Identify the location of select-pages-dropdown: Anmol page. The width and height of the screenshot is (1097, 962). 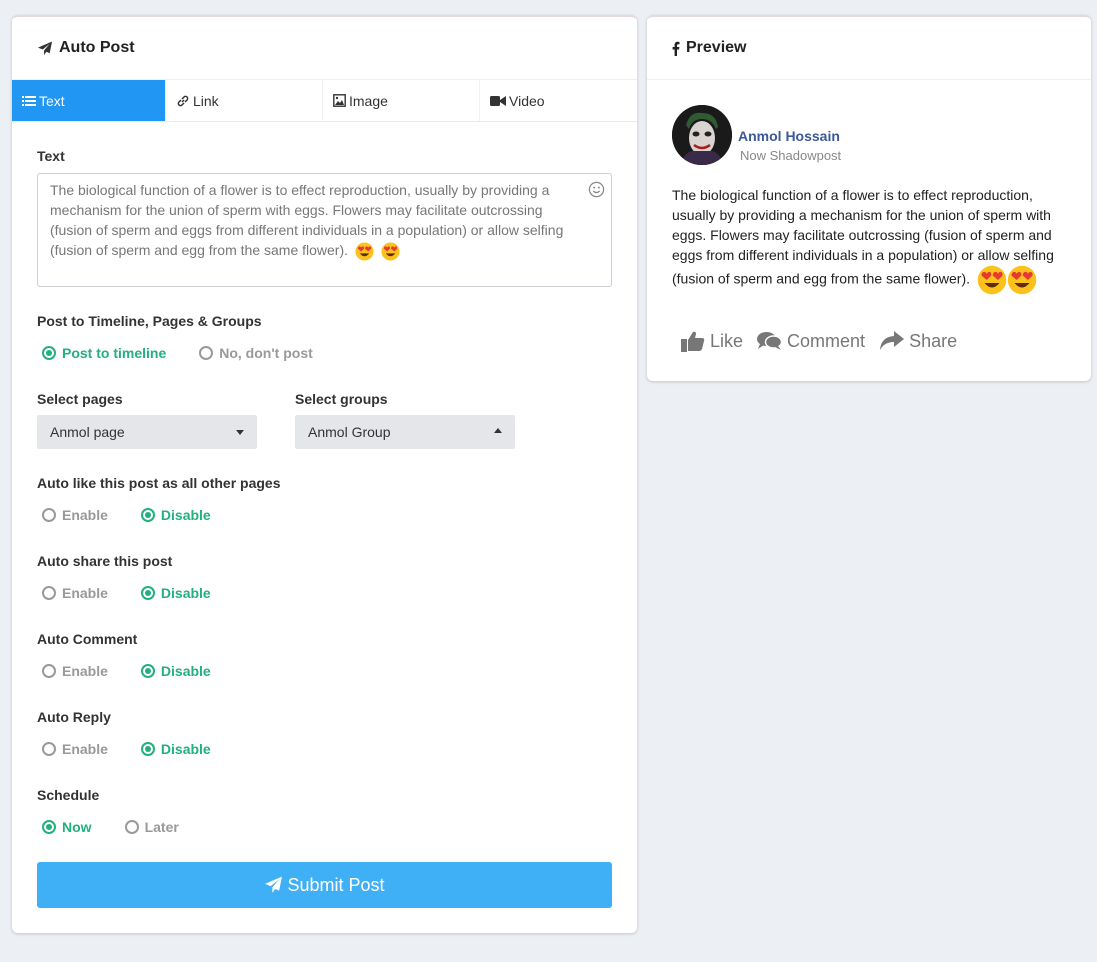
(147, 432).